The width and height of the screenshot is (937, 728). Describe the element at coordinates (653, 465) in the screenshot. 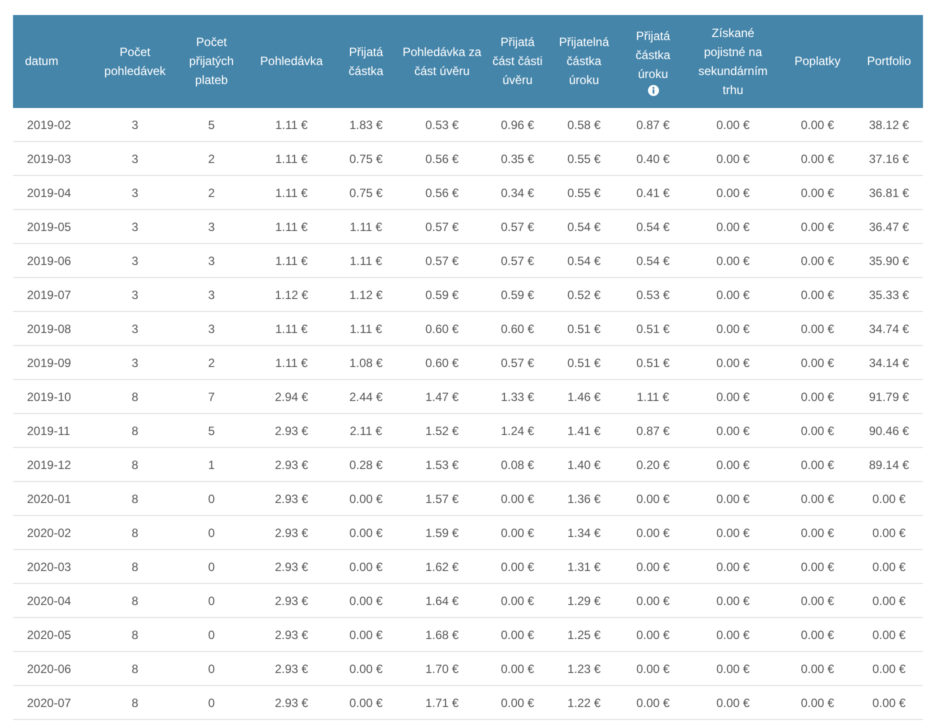

I see `table-cell: 0.20 €` at that location.